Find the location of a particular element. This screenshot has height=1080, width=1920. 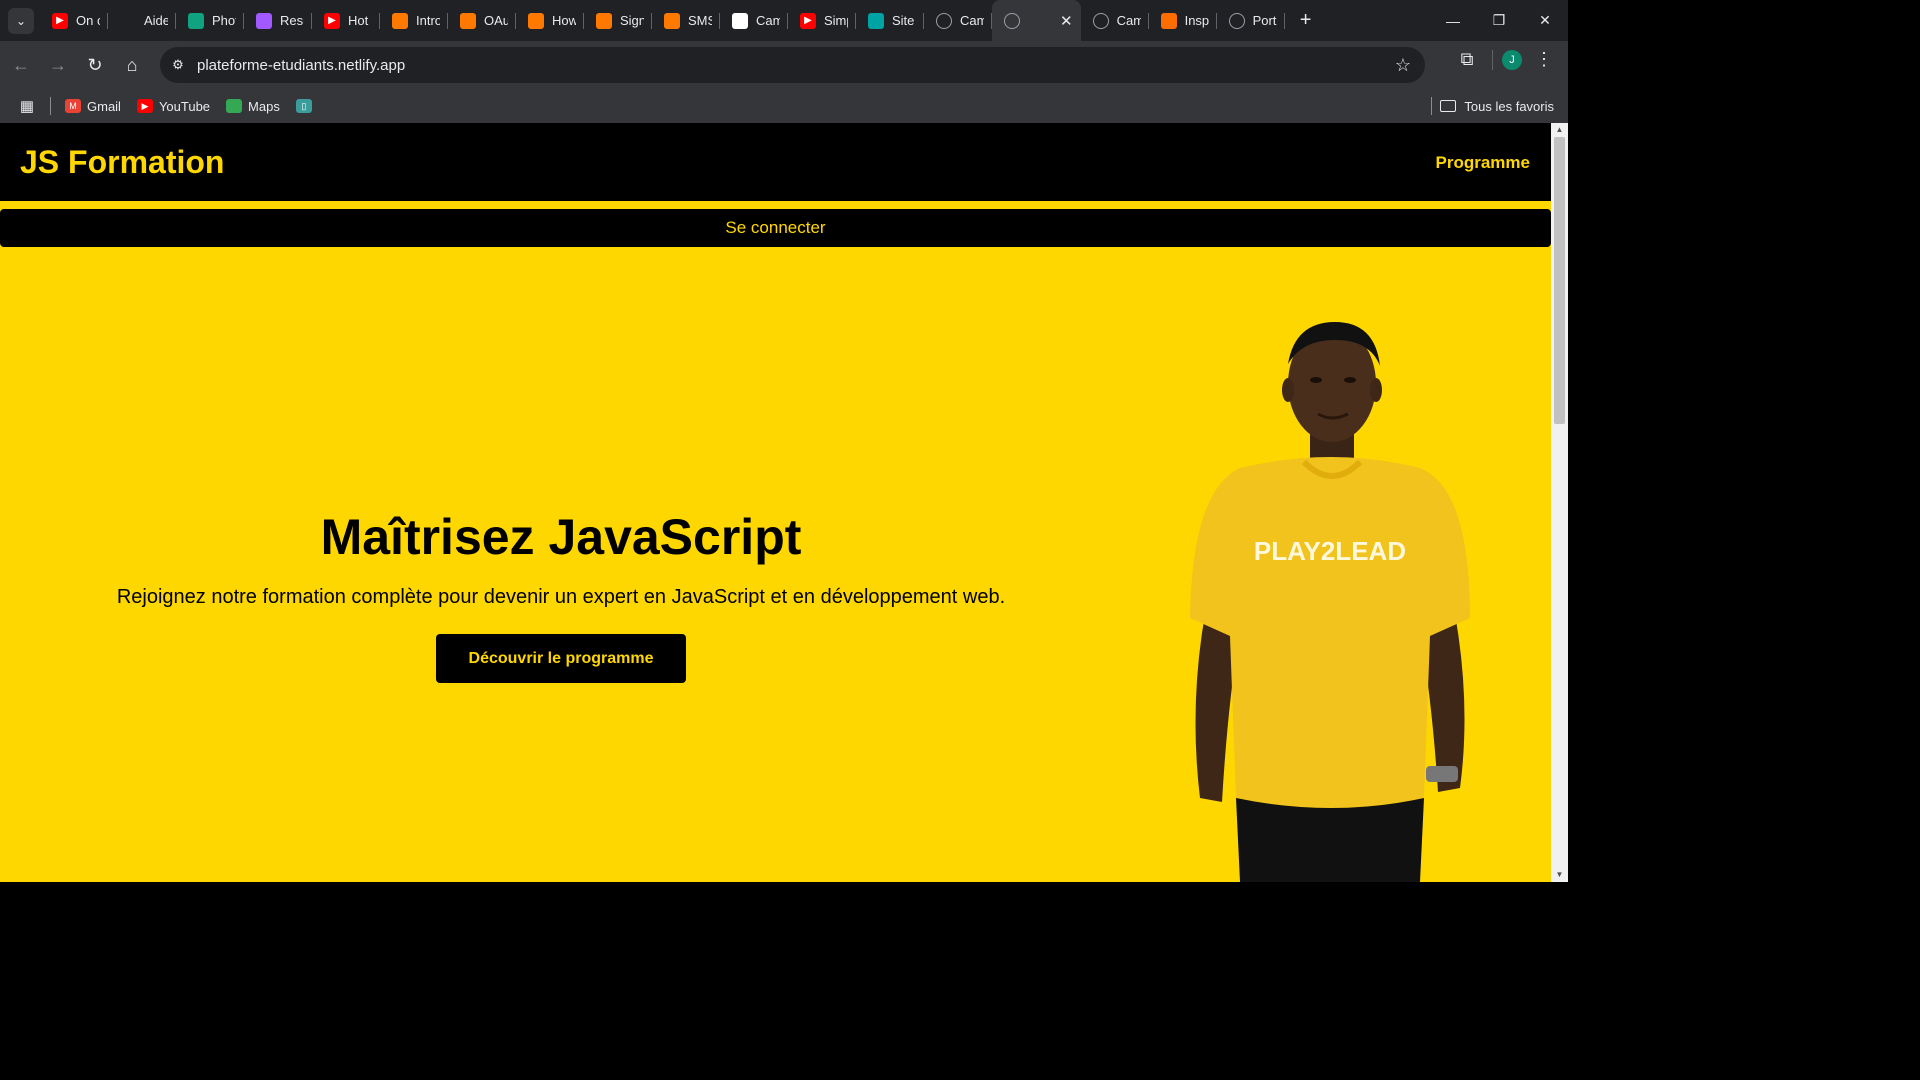

address-bar: ⚙ plateforme-etudiants.netlify.app ☆ is located at coordinates (792, 65).